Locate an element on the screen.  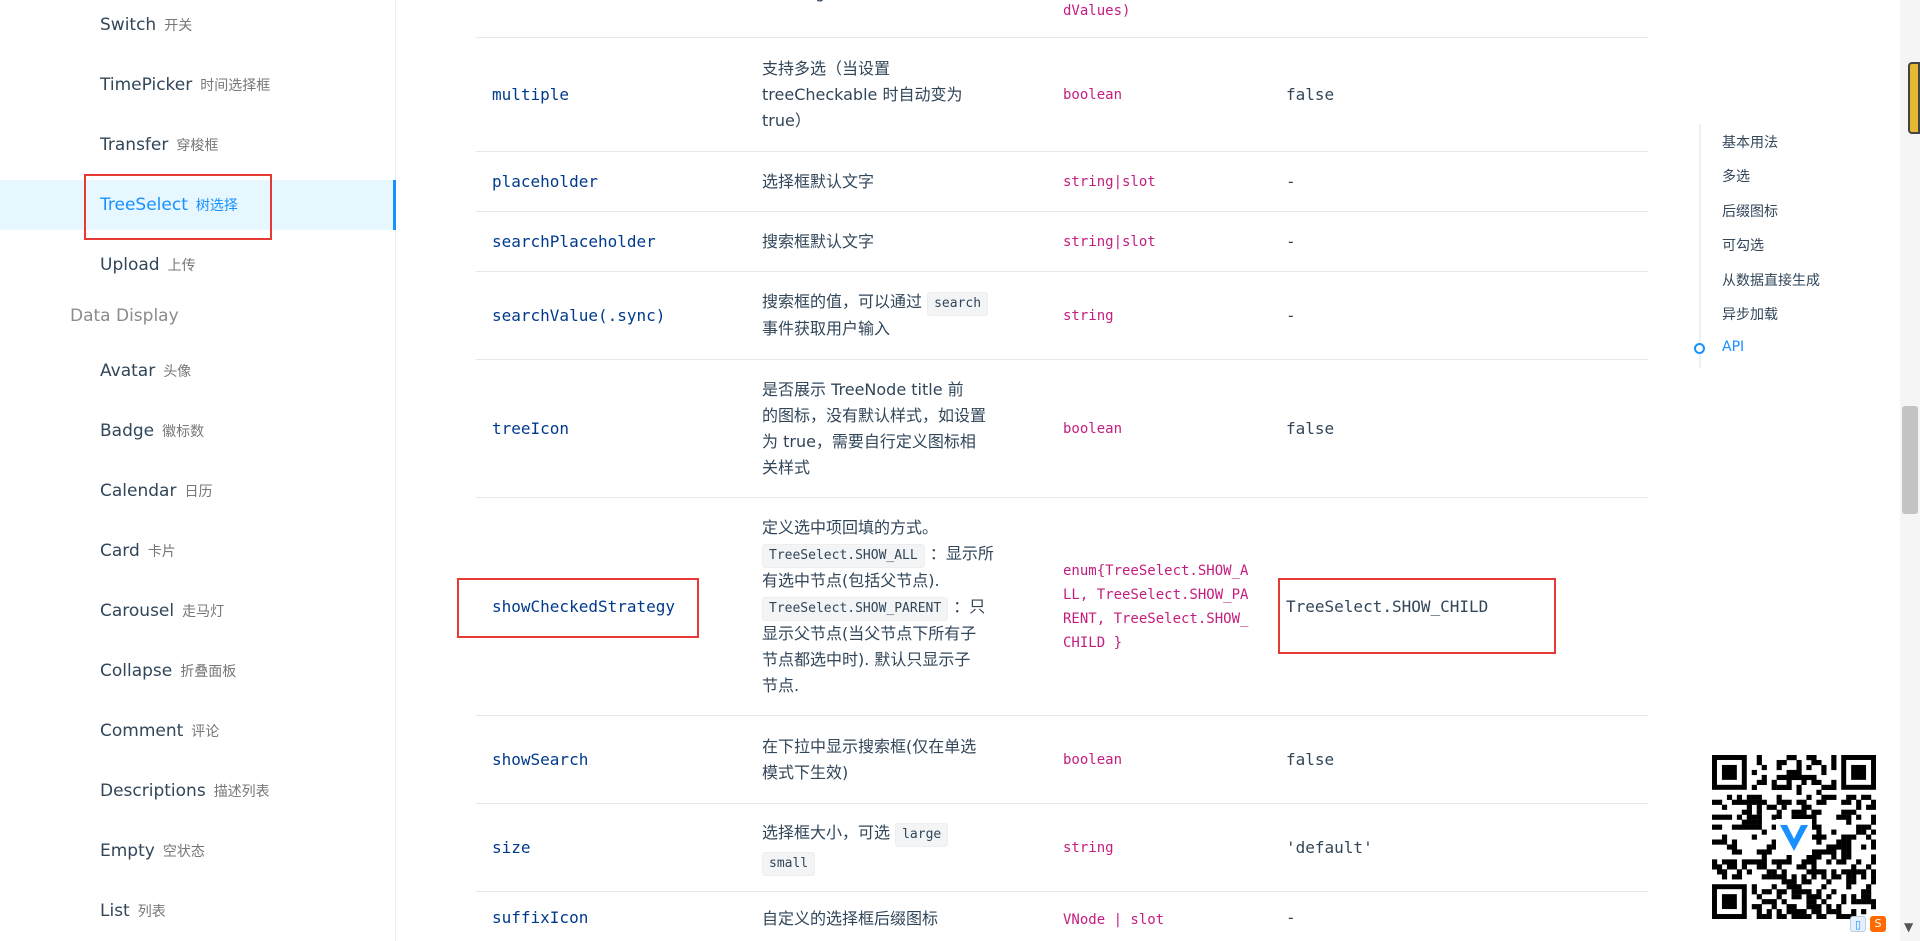
menu-sublabel: 穿梭框 is located at coordinates (197, 146).